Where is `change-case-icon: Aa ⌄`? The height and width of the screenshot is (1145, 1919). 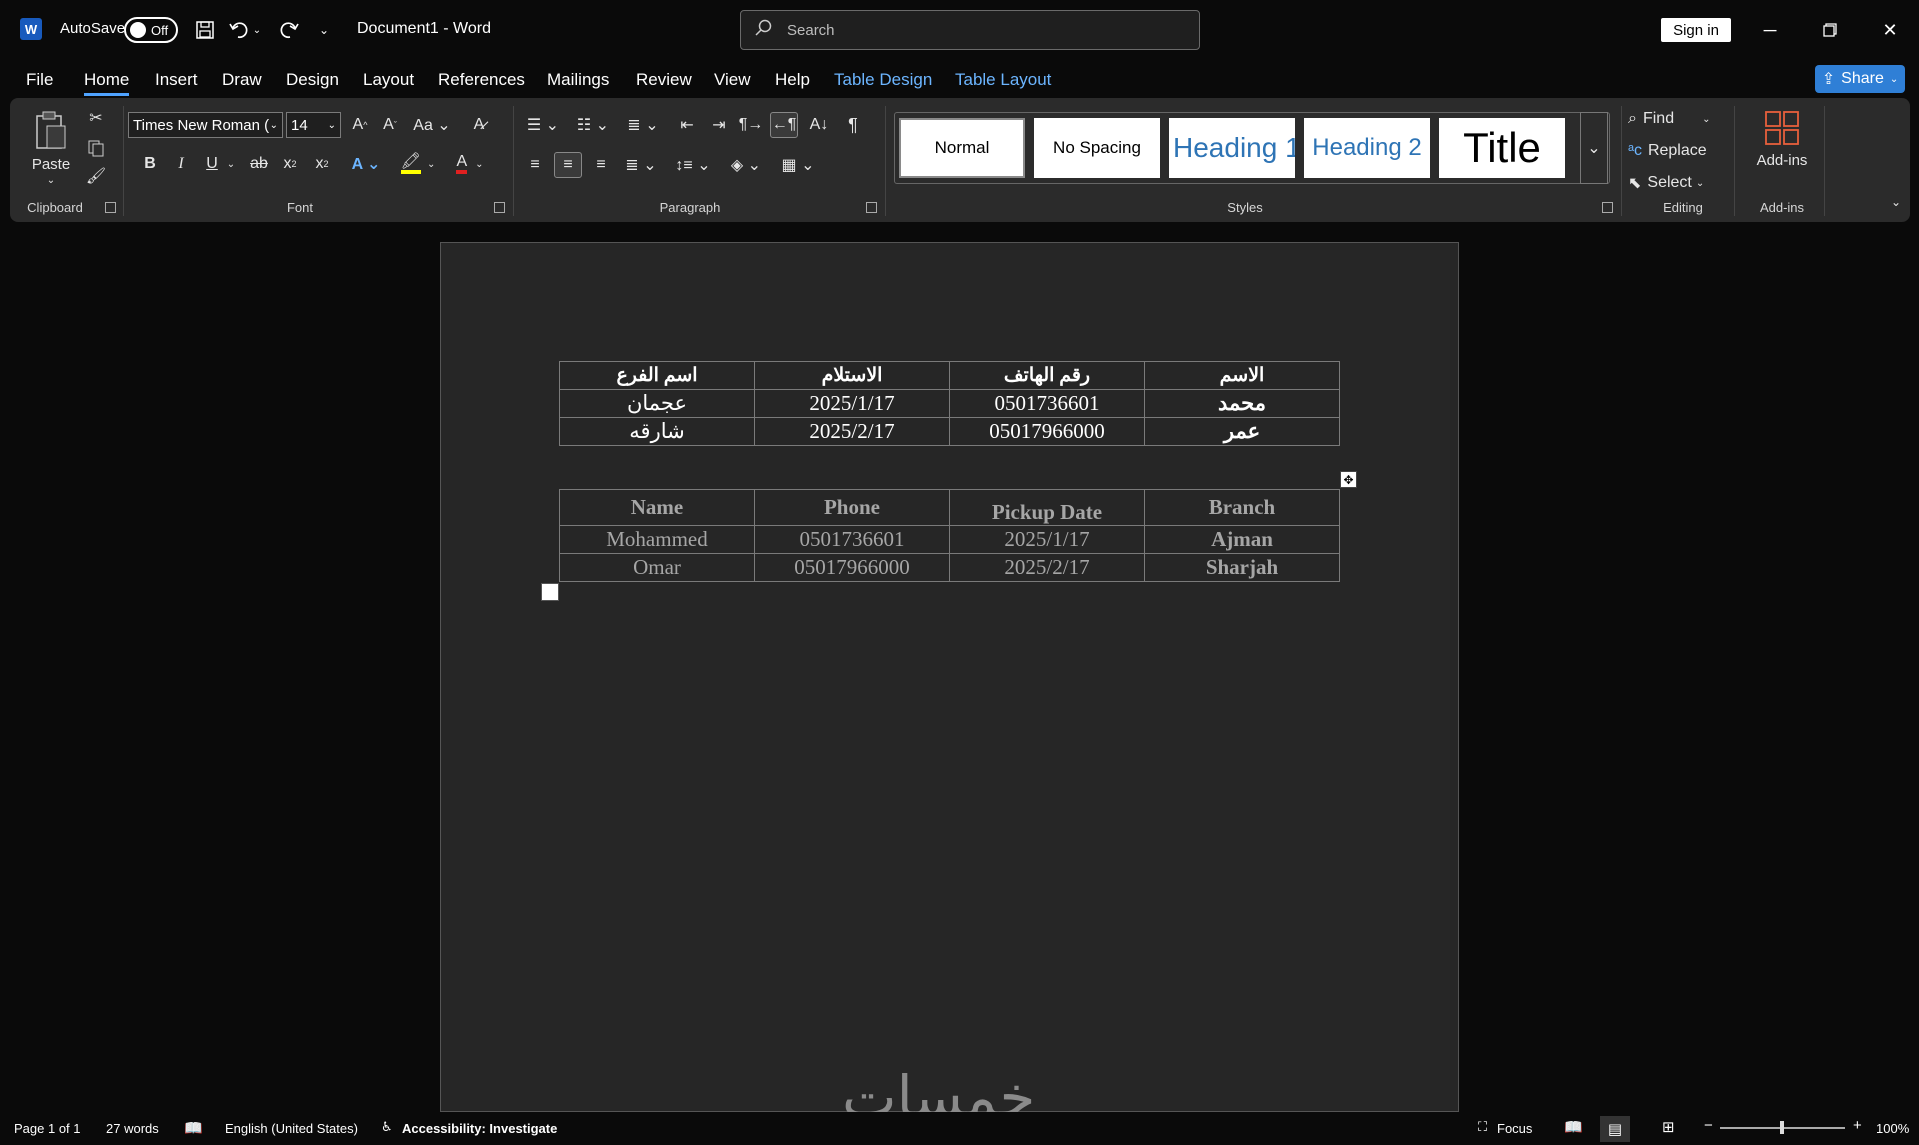
change-case-icon: Aa ⌄ is located at coordinates (432, 125).